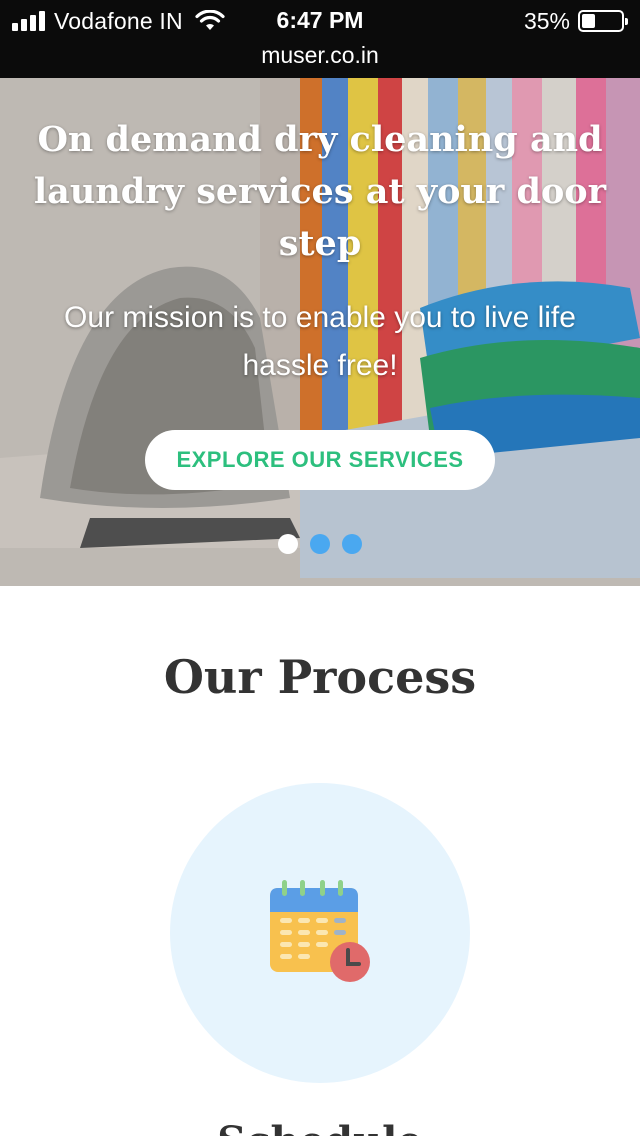 This screenshot has width=640, height=1136. I want to click on calendar-clock-icon, so click(320, 931).